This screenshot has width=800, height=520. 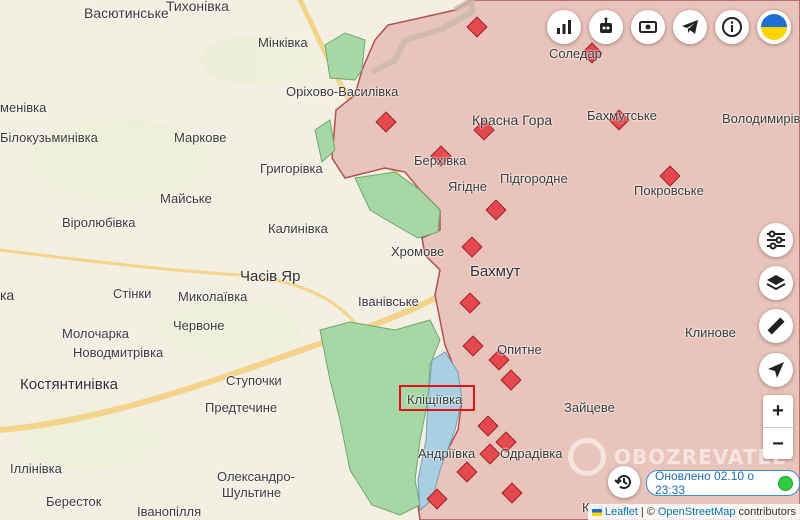 I want to click on locate-icon, so click(x=776, y=370).